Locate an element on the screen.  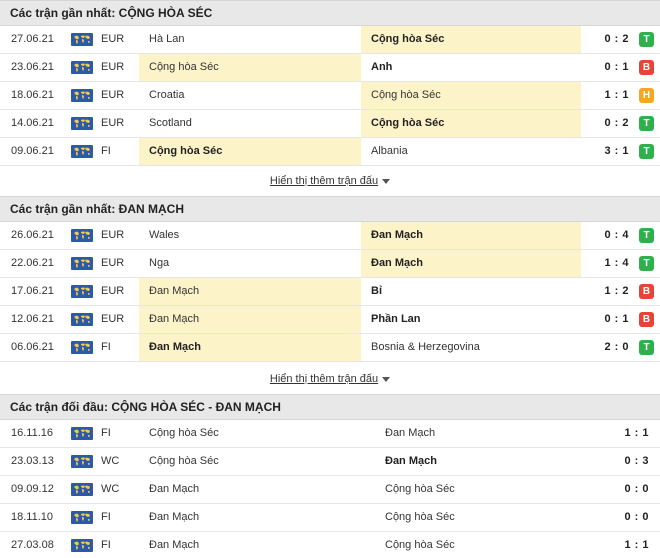
match-row: 23.06.21 EUR Cộng hòa Séc Anh 0 : 1 B is located at coordinates (330, 68).